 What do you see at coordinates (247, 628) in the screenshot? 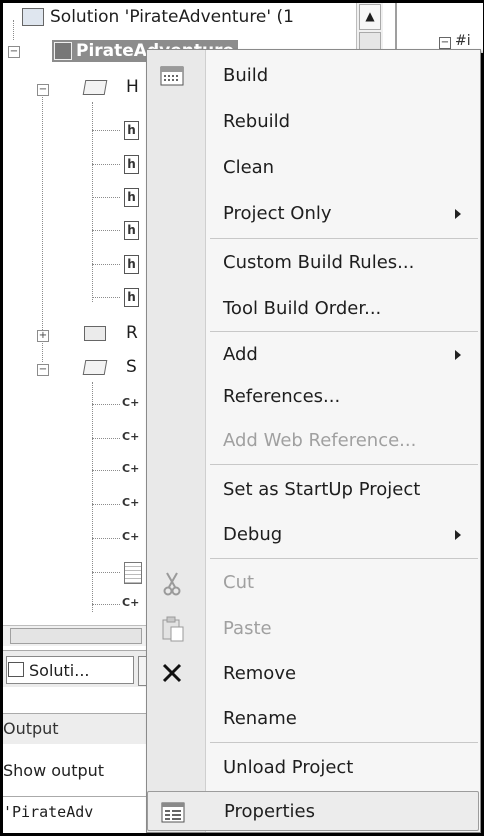
I see `menu-item-label: Paste` at bounding box center [247, 628].